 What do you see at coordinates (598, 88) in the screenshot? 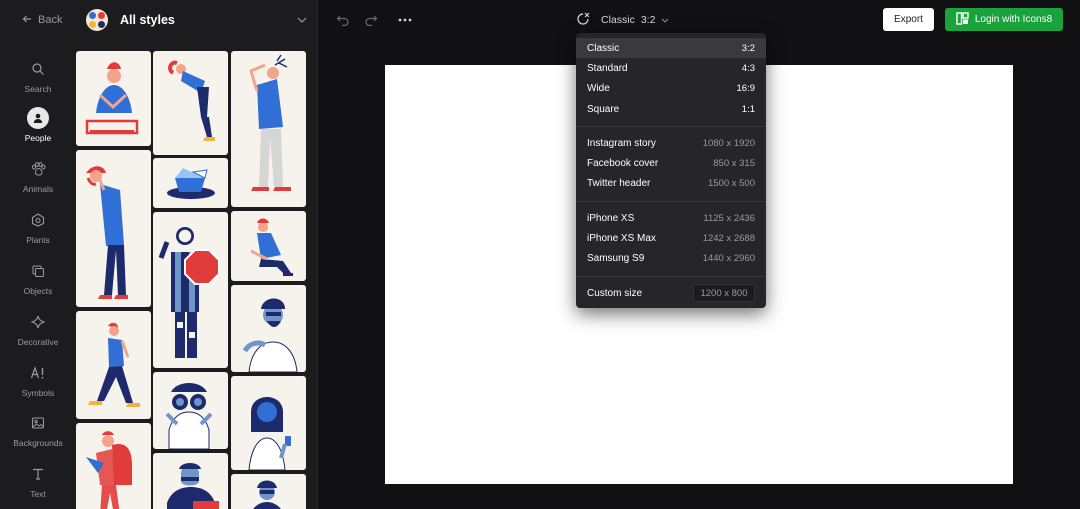
I see `option-name: Wide` at bounding box center [598, 88].